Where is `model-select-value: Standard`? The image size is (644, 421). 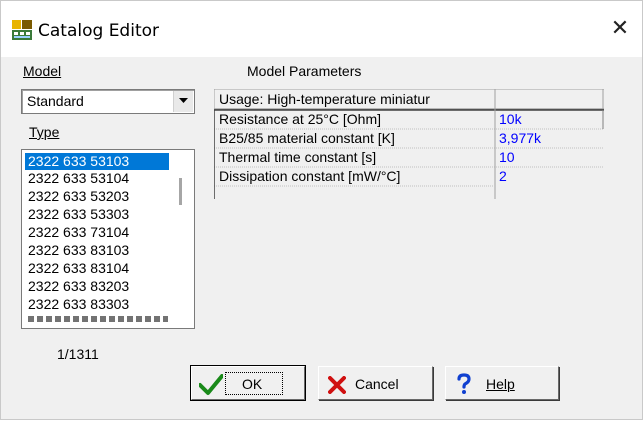 model-select-value: Standard is located at coordinates (55, 101).